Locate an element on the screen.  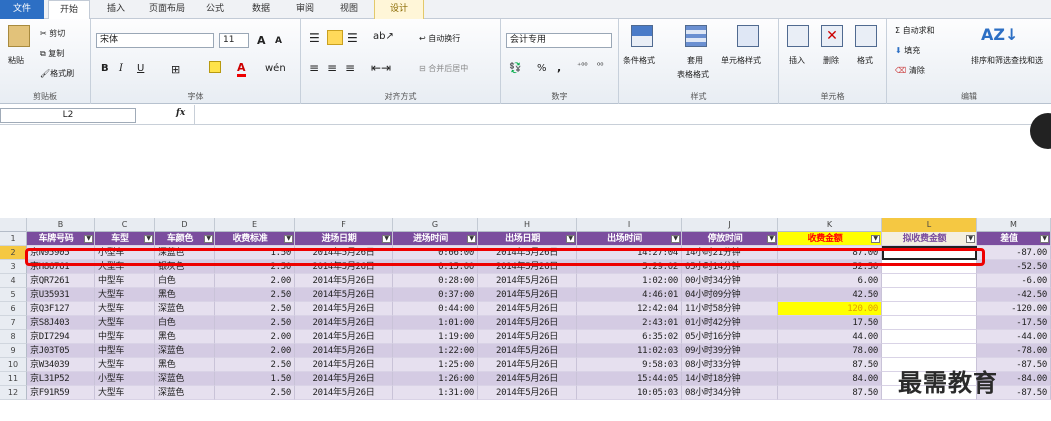
tab-view: 视图 is located at coordinates (349, 9).